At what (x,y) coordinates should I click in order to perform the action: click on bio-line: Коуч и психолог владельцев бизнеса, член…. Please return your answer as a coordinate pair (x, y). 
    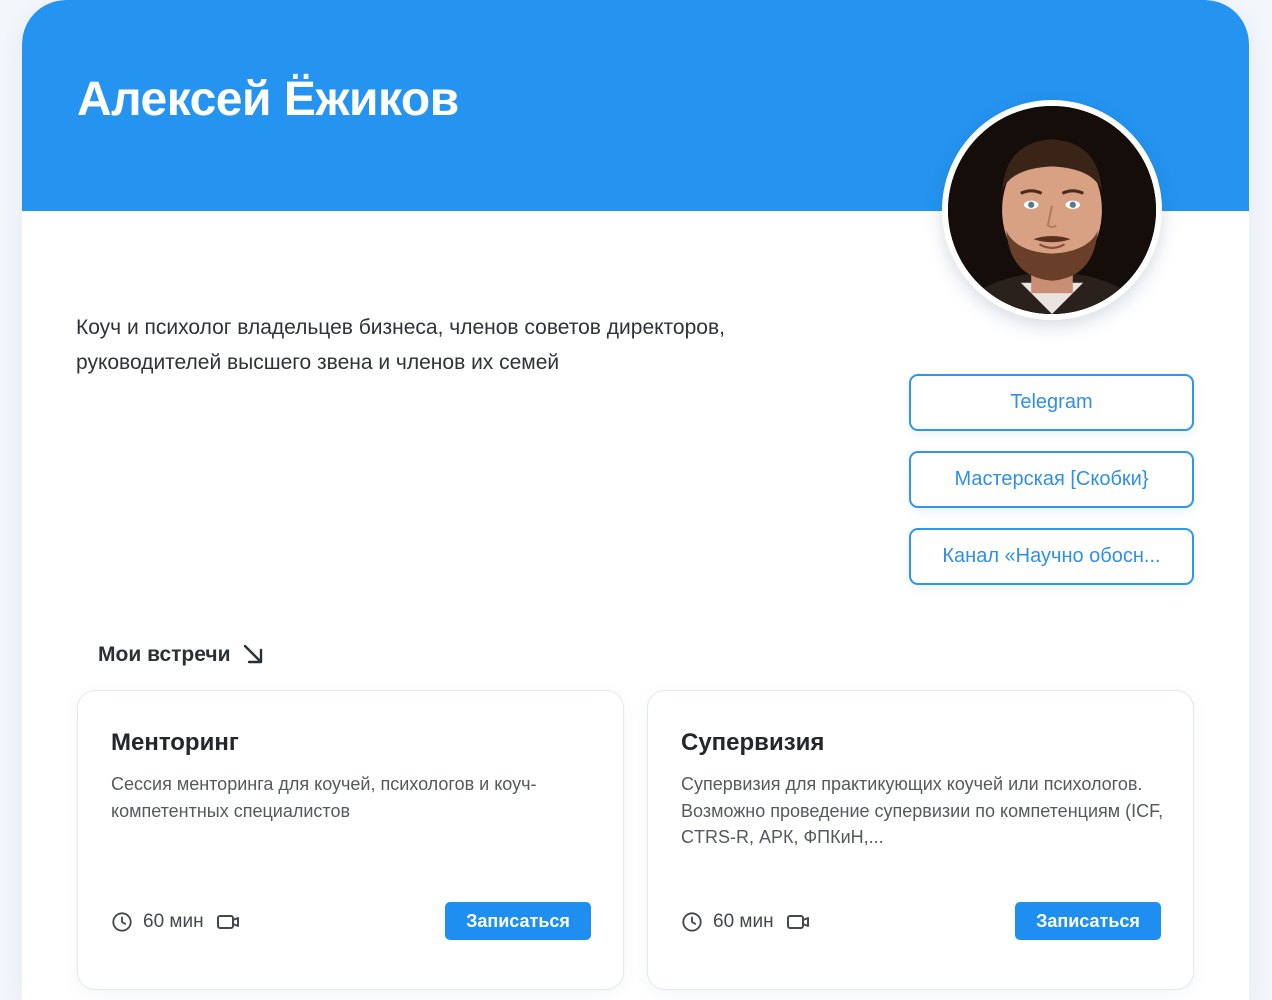
    Looking at the image, I should click on (400, 327).